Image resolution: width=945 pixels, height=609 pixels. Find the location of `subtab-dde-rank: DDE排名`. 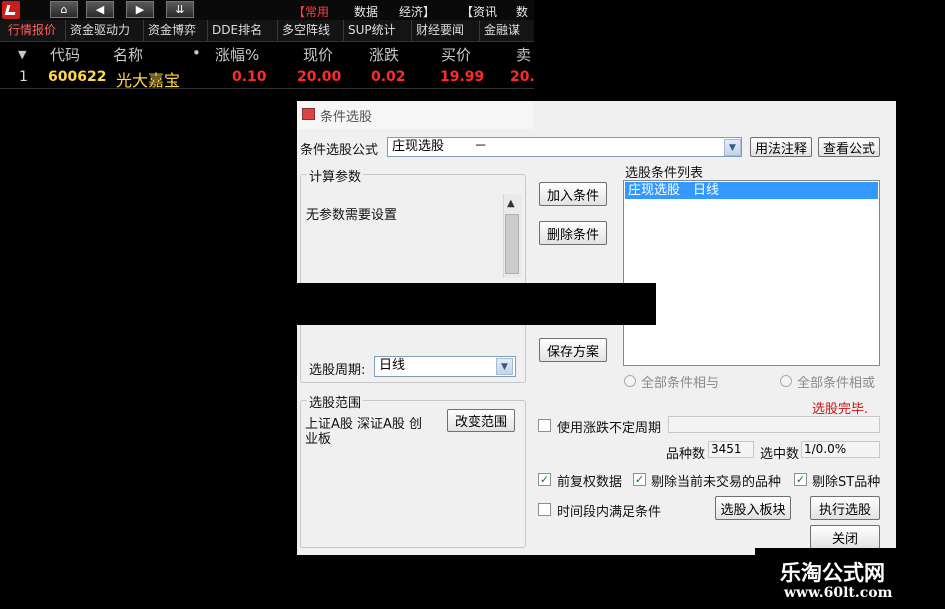

subtab-dde-rank: DDE排名 is located at coordinates (243, 30).